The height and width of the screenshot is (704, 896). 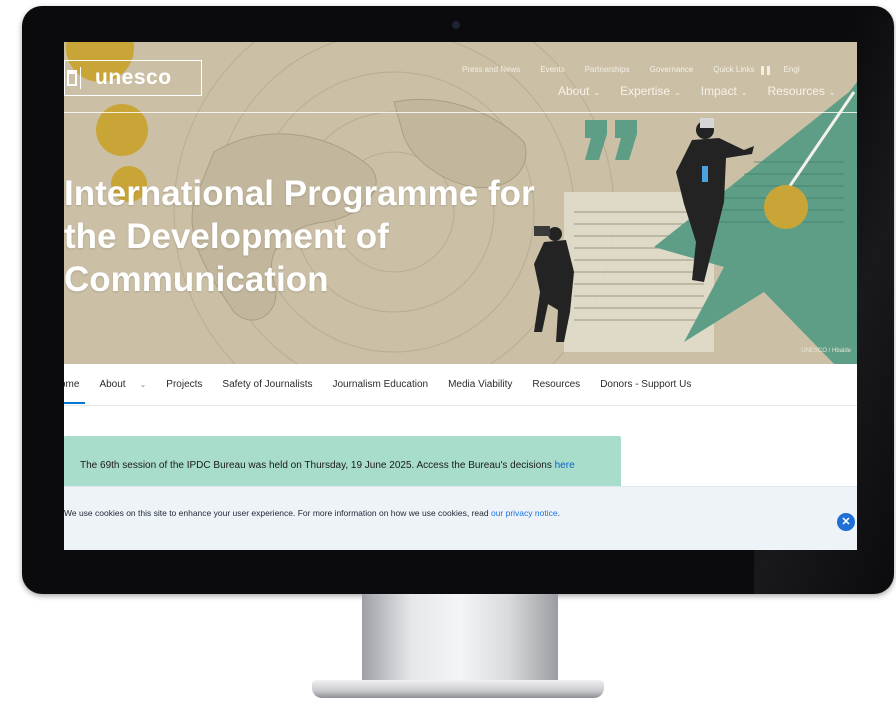 What do you see at coordinates (645, 384) in the screenshot?
I see `tab-donors-support-us: Donors - Support Us` at bounding box center [645, 384].